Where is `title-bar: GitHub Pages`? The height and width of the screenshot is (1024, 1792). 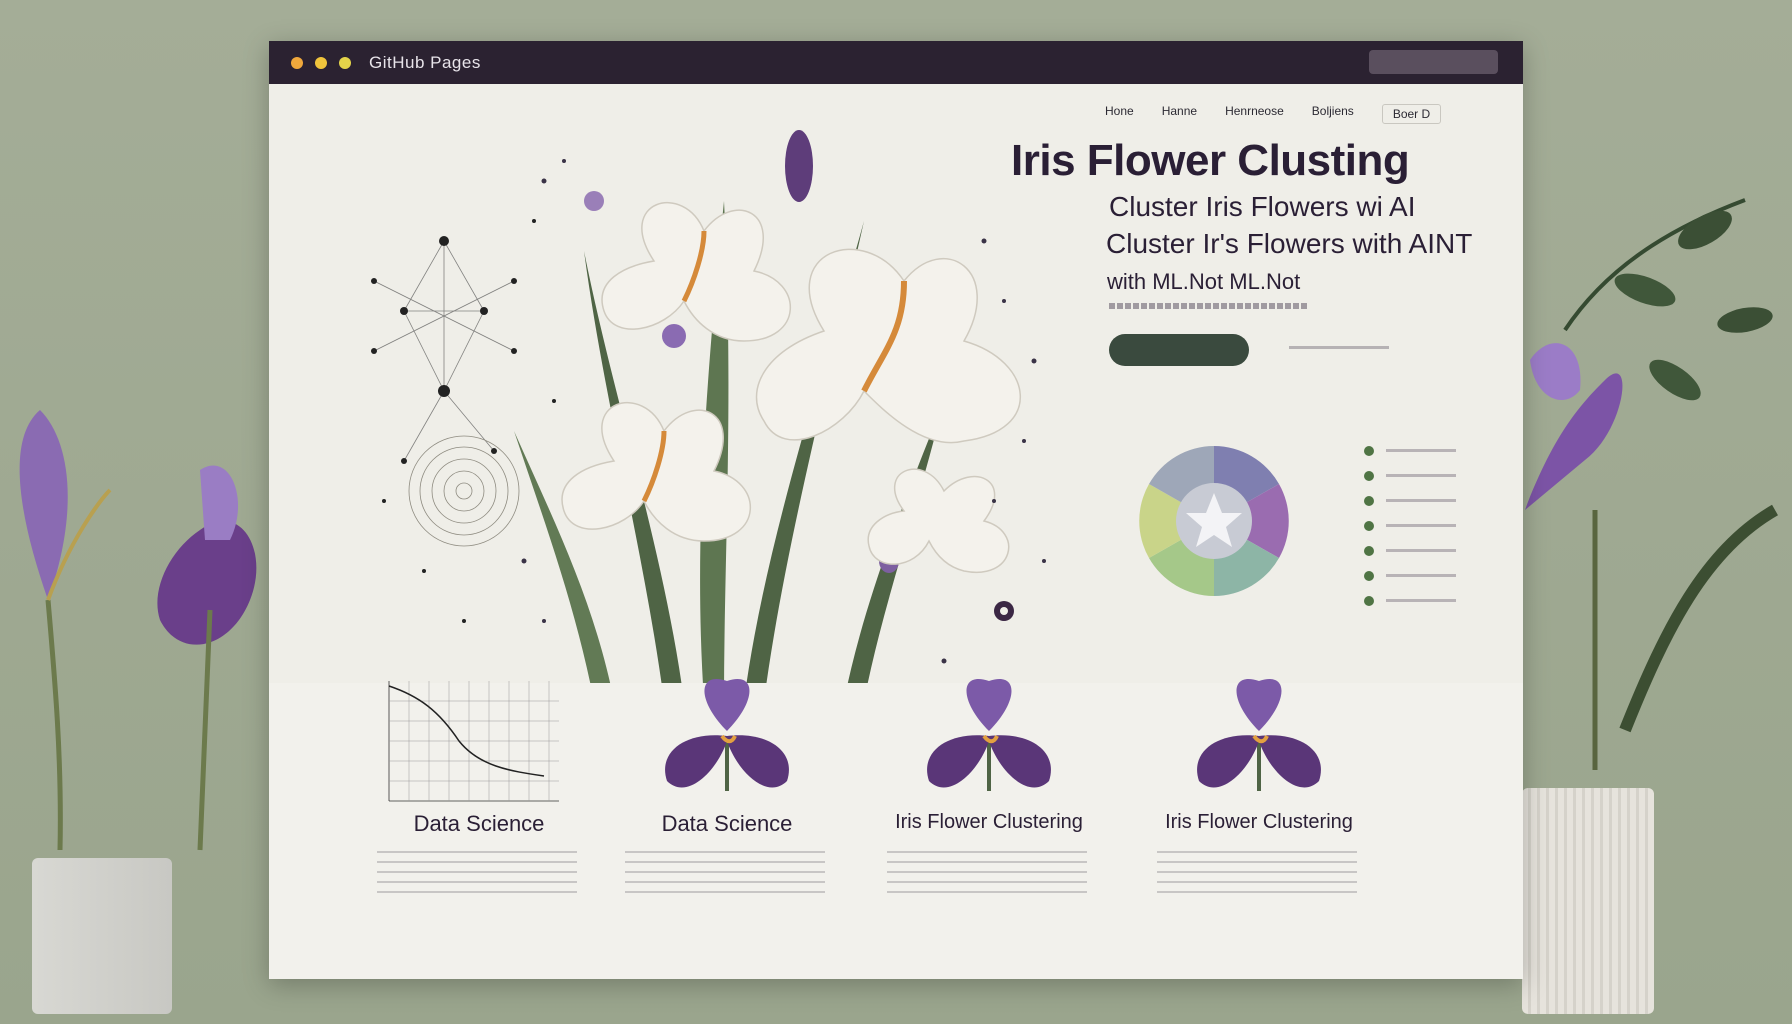 title-bar: GitHub Pages is located at coordinates (896, 62).